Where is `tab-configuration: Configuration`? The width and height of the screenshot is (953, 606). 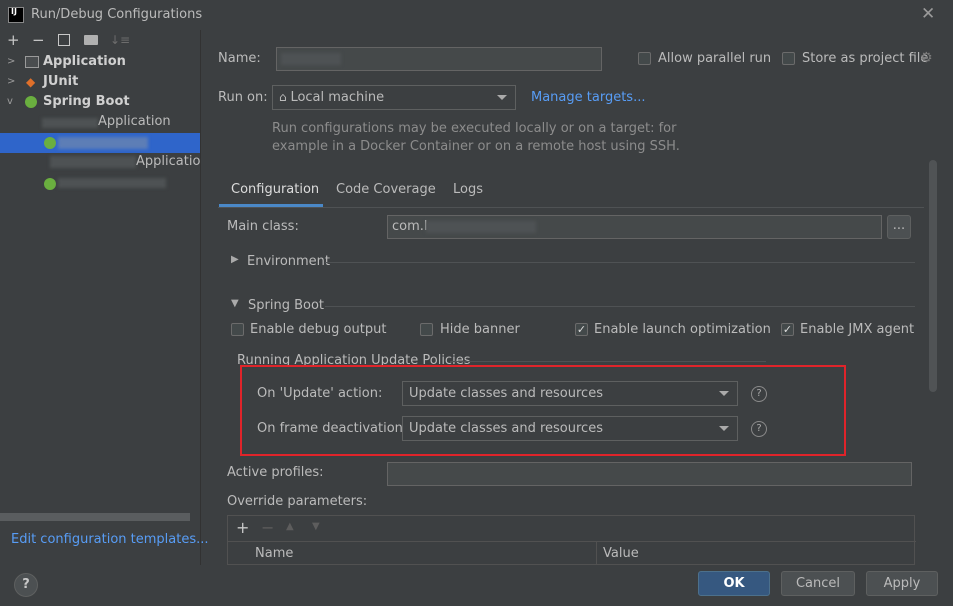 tab-configuration: Configuration is located at coordinates (275, 189).